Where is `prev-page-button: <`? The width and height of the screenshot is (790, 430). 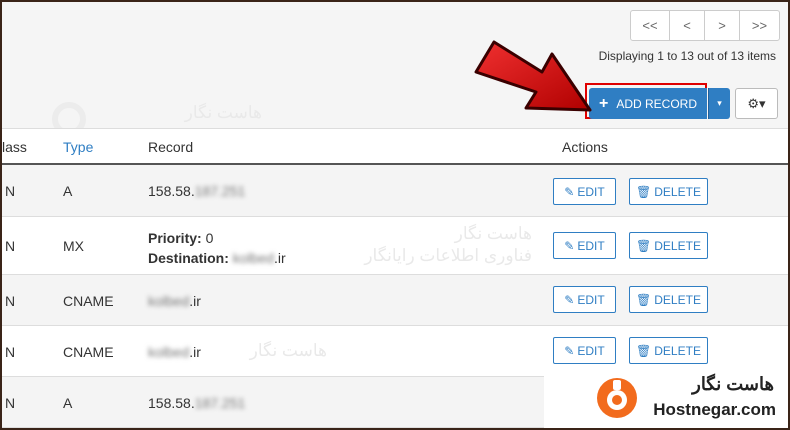
prev-page-button: < is located at coordinates (687, 25).